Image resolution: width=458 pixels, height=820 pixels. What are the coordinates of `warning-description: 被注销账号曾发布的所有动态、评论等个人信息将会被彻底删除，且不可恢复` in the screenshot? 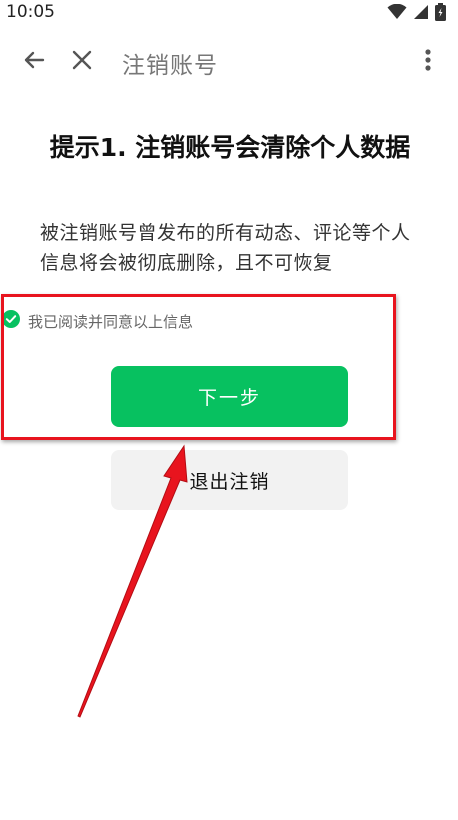 It's located at (225, 248).